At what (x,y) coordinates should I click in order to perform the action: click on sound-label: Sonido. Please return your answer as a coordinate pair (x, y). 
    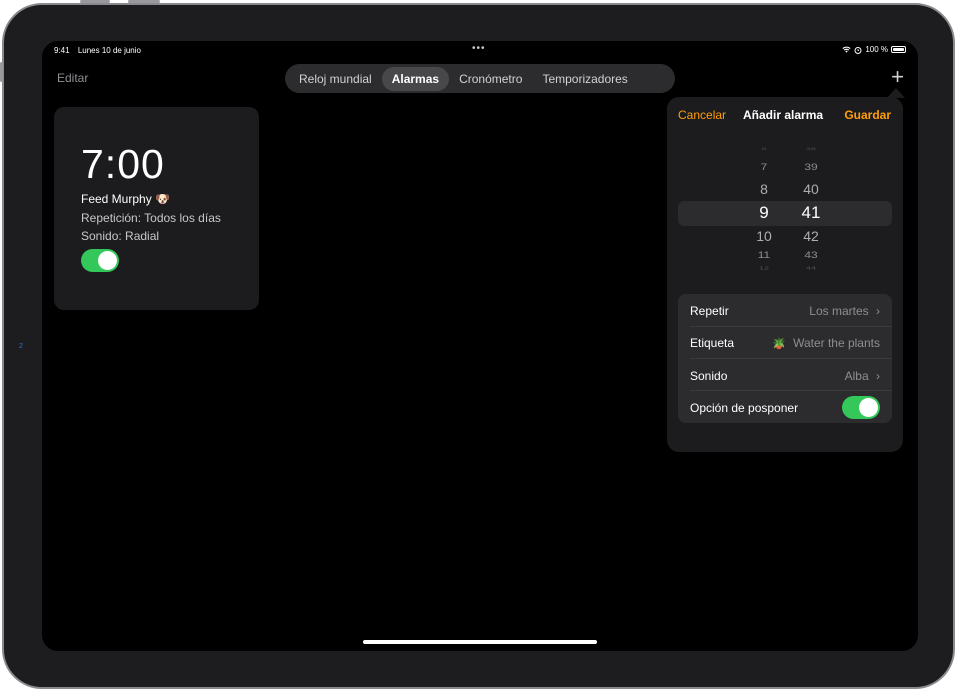
    Looking at the image, I should click on (709, 376).